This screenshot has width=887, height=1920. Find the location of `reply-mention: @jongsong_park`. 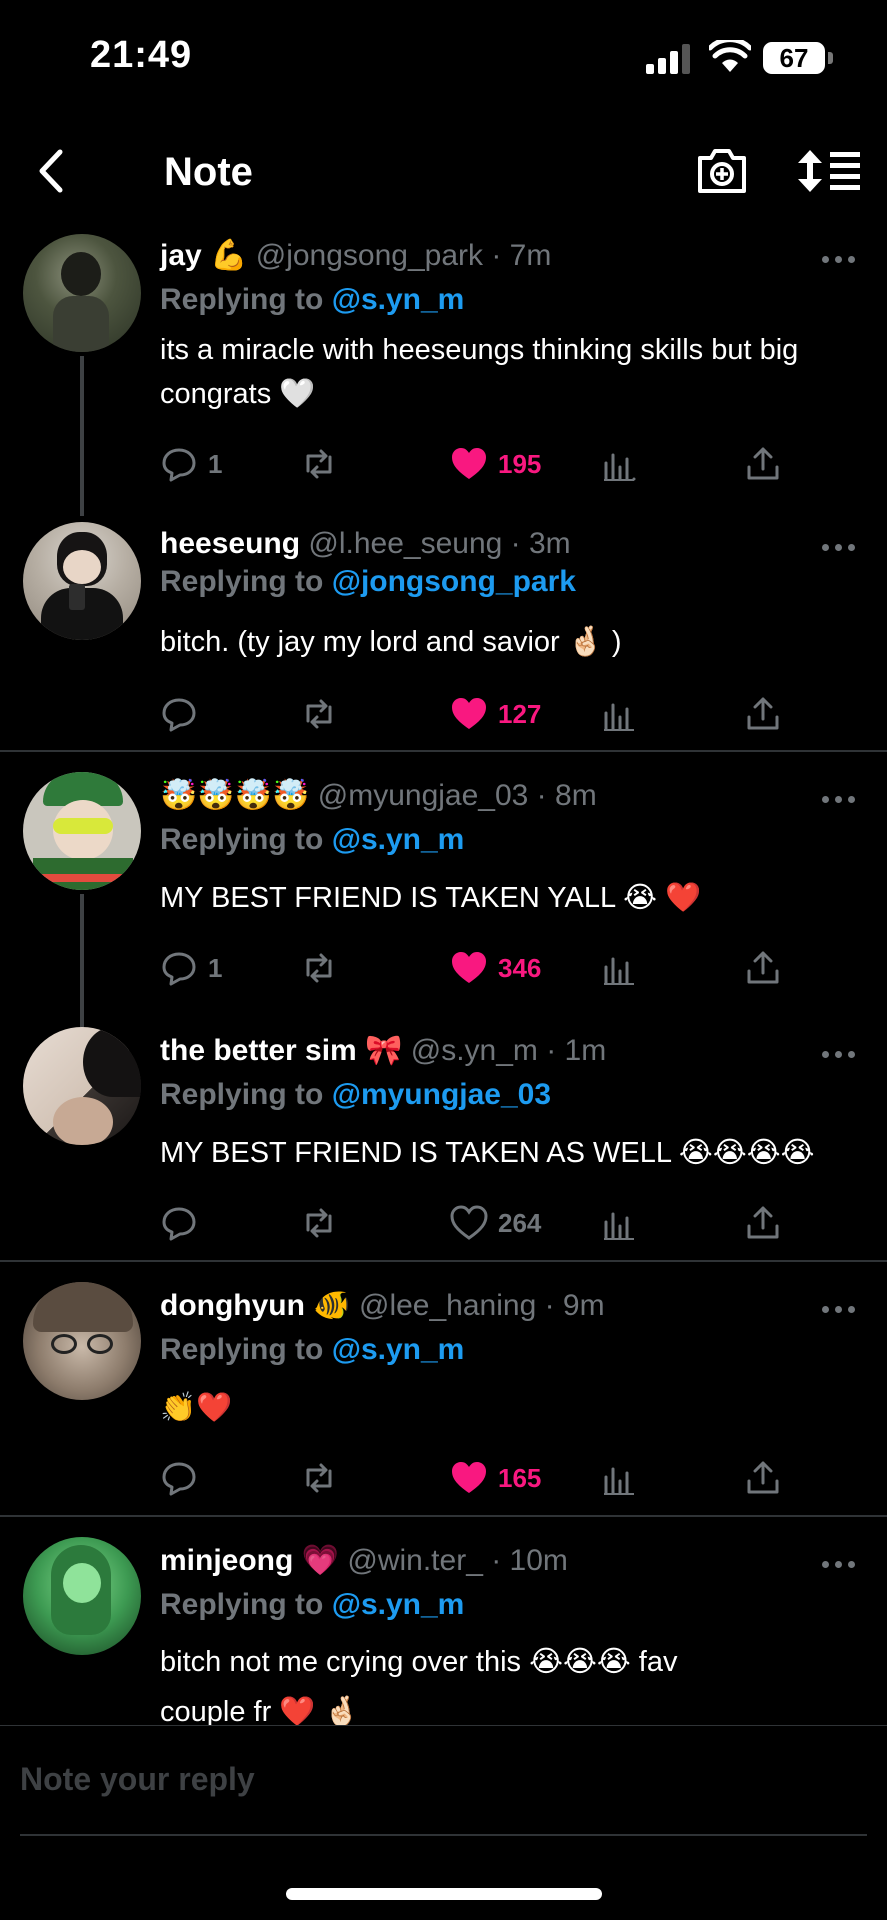

reply-mention: @jongsong_park is located at coordinates (454, 581).